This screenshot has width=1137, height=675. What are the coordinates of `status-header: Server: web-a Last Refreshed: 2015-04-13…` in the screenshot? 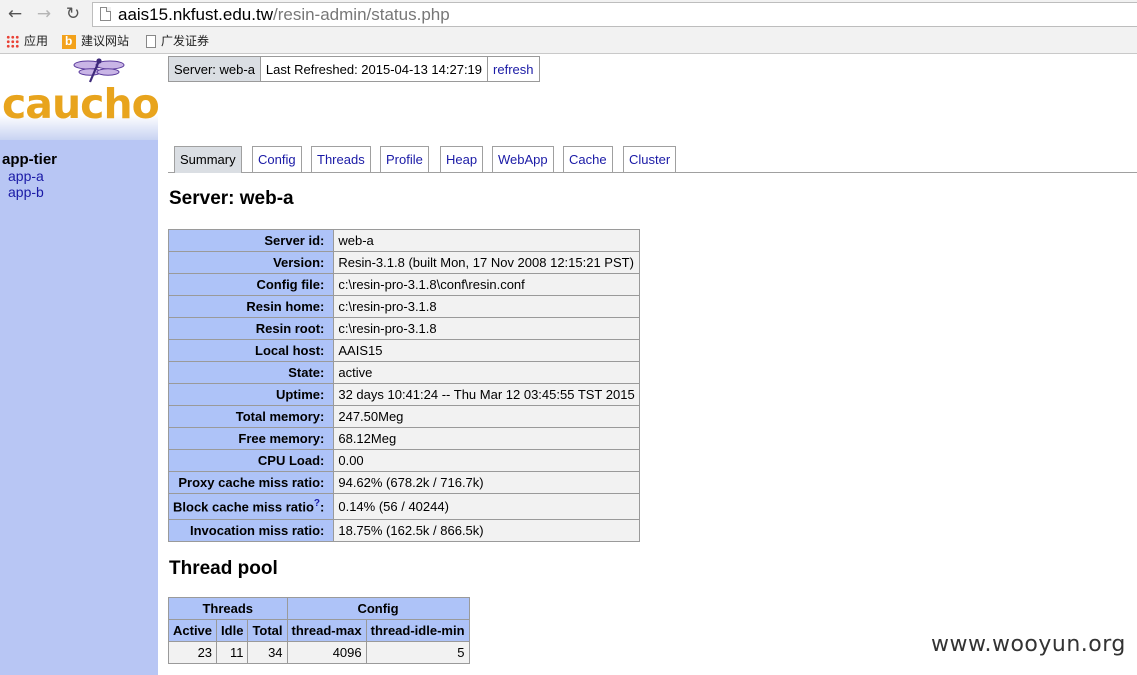 It's located at (354, 69).